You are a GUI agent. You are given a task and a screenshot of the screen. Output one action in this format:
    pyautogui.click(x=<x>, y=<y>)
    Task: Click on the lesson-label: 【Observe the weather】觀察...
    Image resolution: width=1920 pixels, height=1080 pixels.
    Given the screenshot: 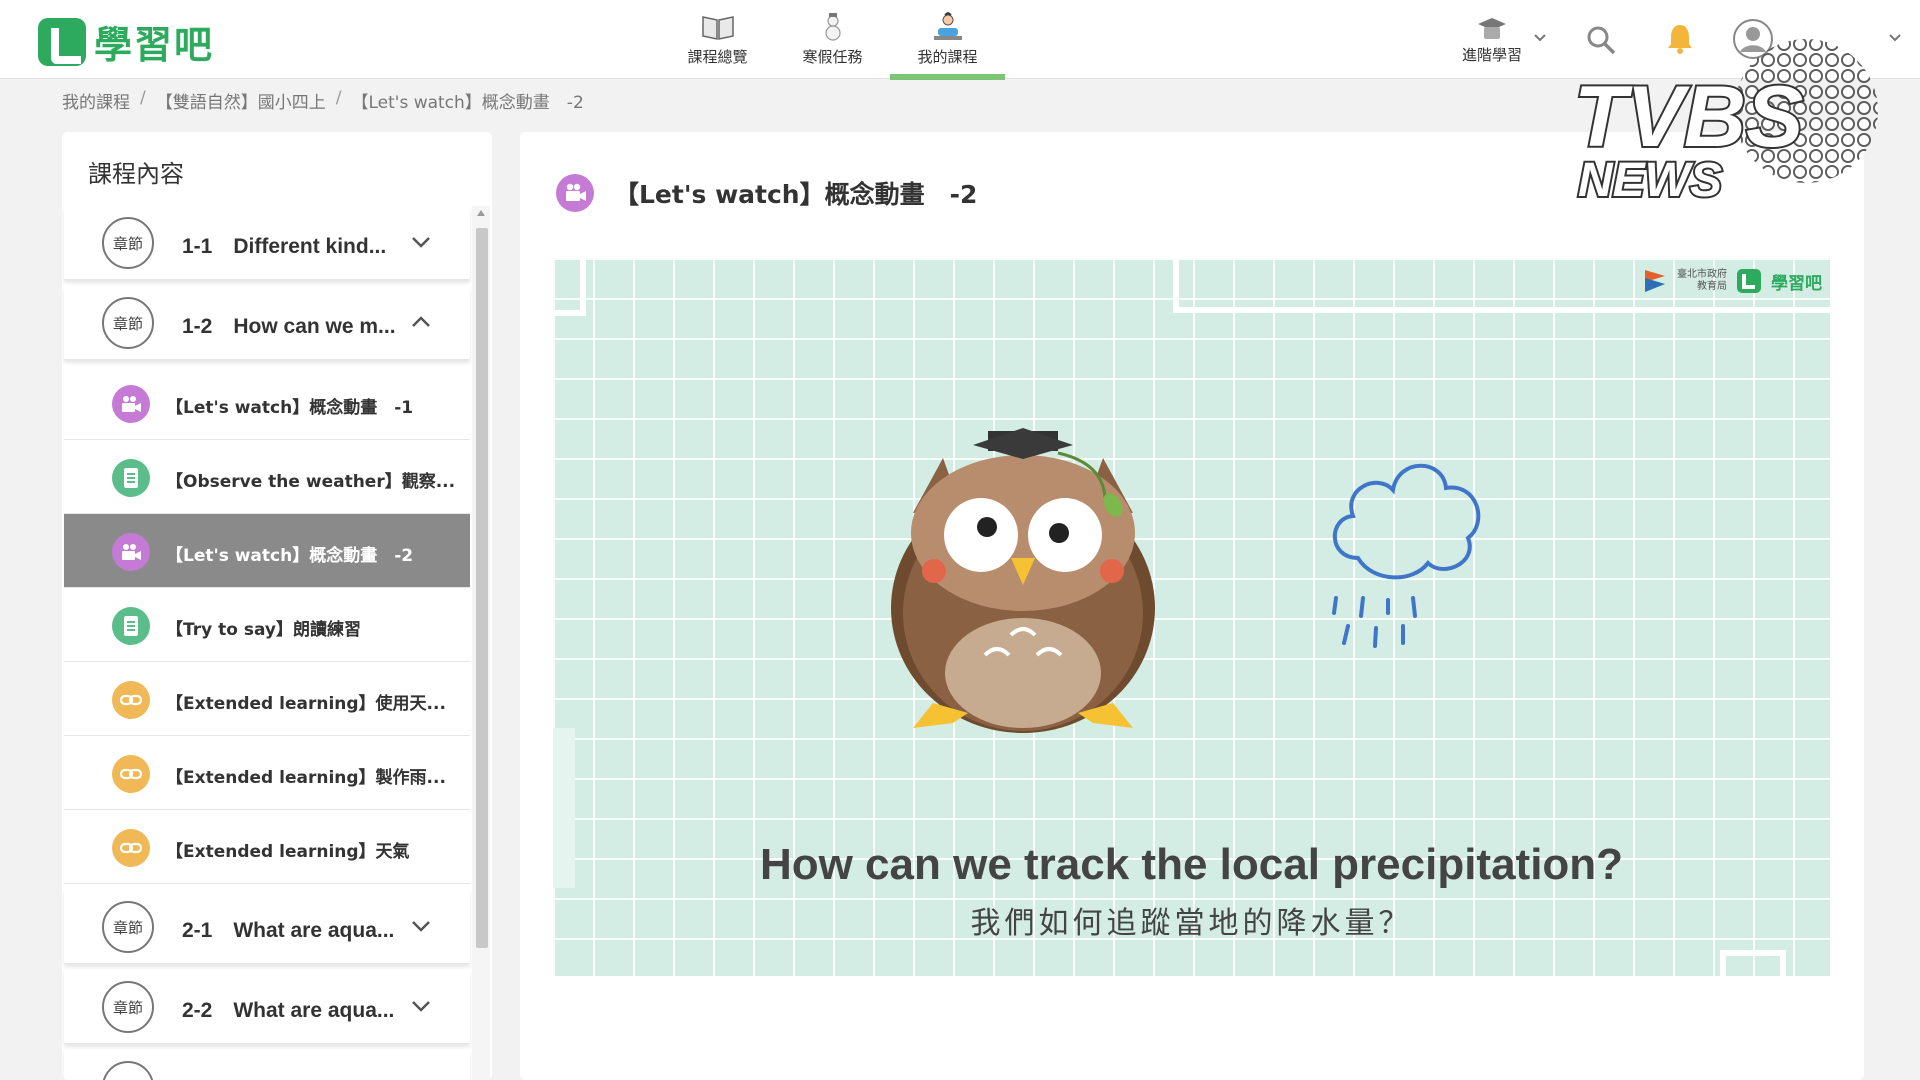 What is the action you would take?
    pyautogui.click(x=311, y=482)
    